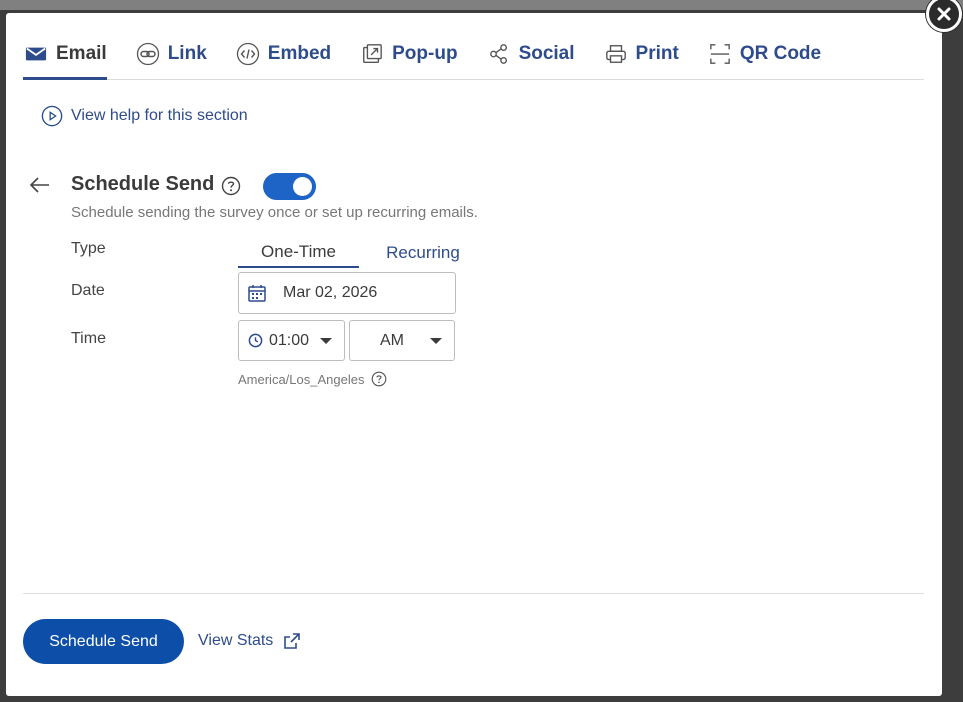 The width and height of the screenshot is (963, 702). Describe the element at coordinates (81, 53) in the screenshot. I see `tab-label: Email` at that location.